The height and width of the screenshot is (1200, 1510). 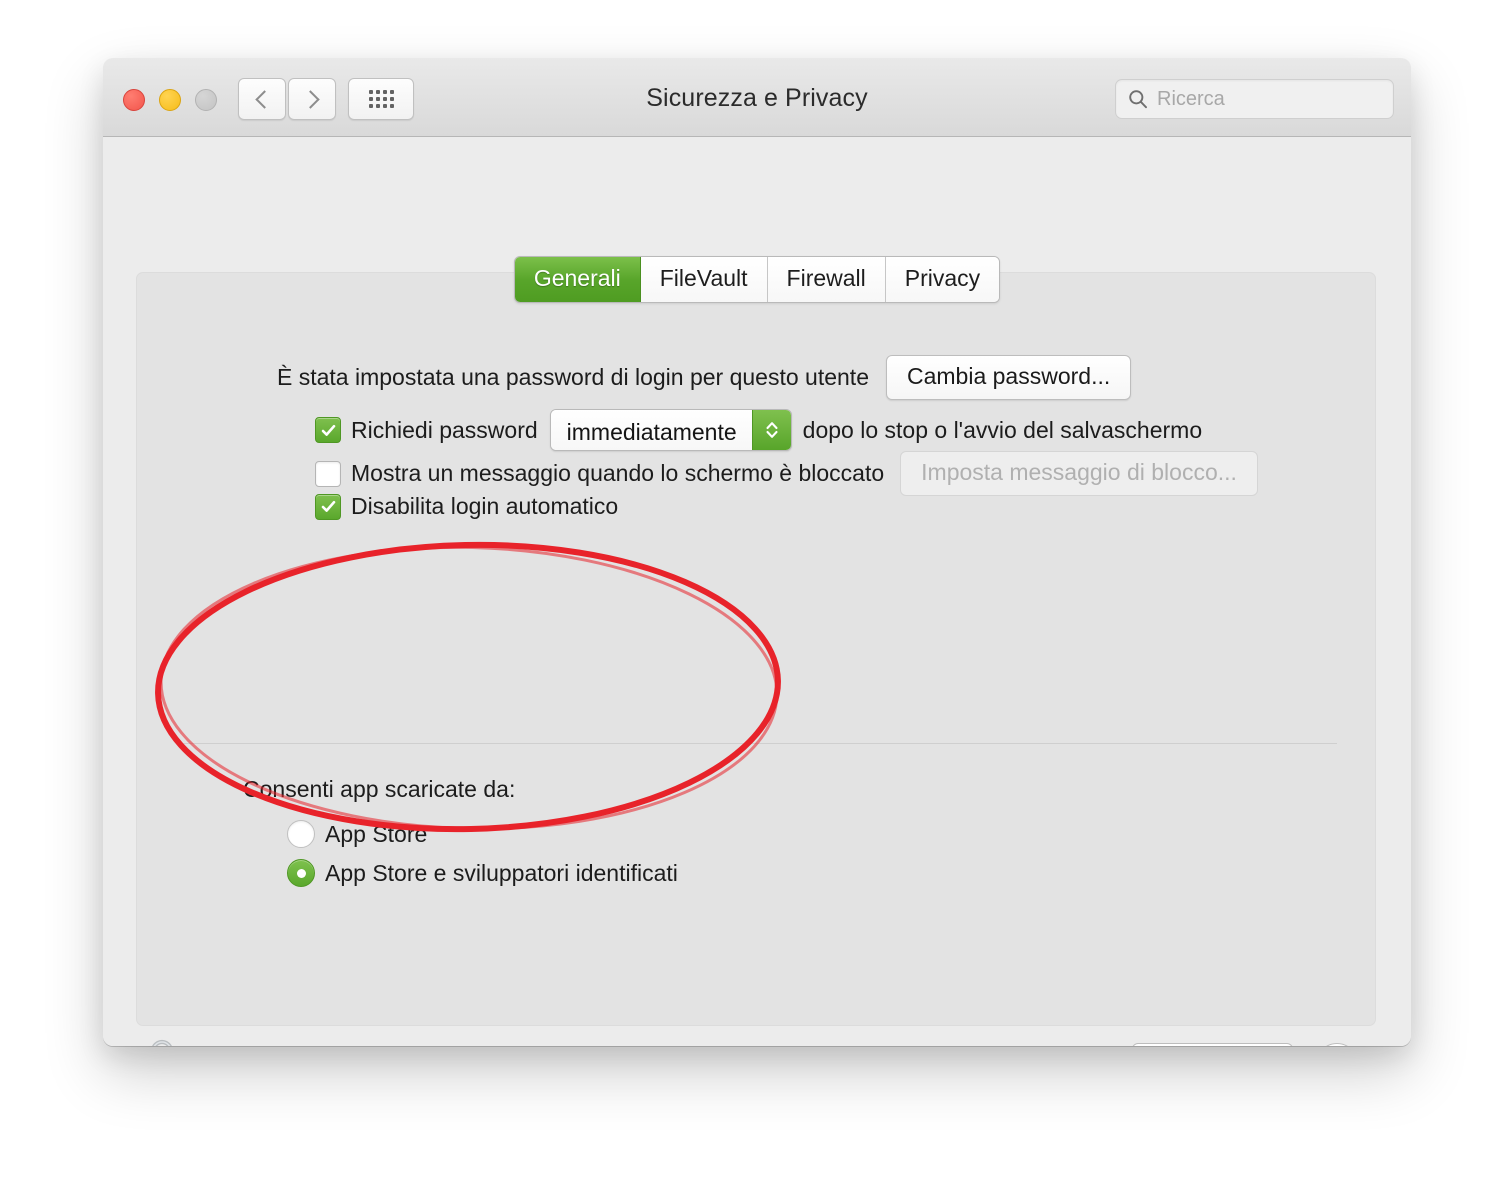 I want to click on show-lock-message-checkbox, so click(x=328, y=473).